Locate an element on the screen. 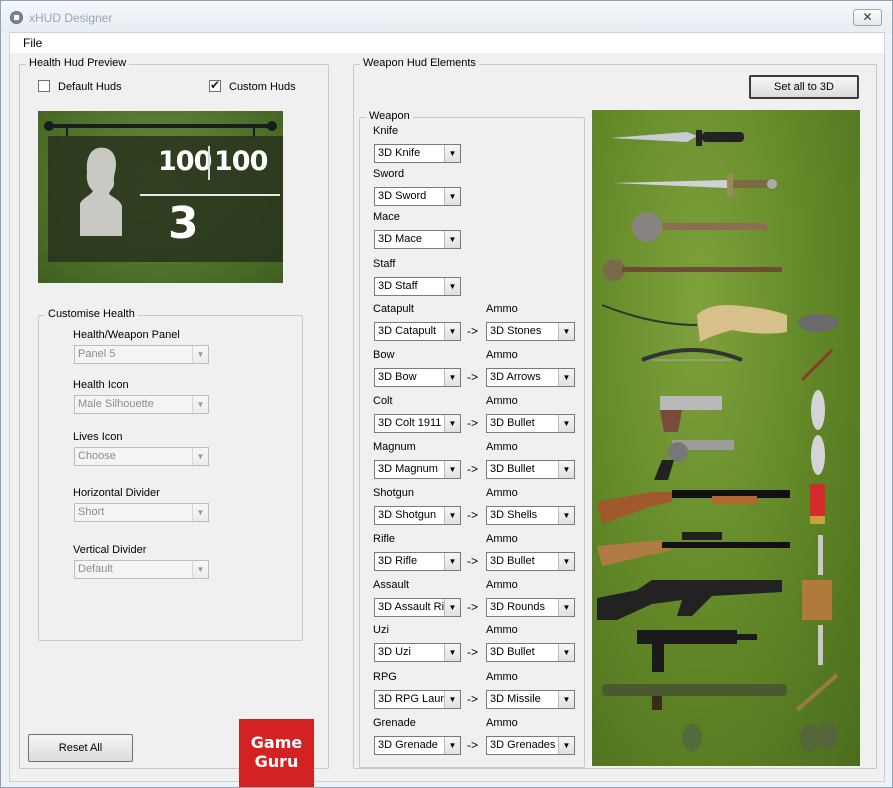 The height and width of the screenshot is (788, 893). knife-select: 3D Knife ▼ is located at coordinates (417, 153).